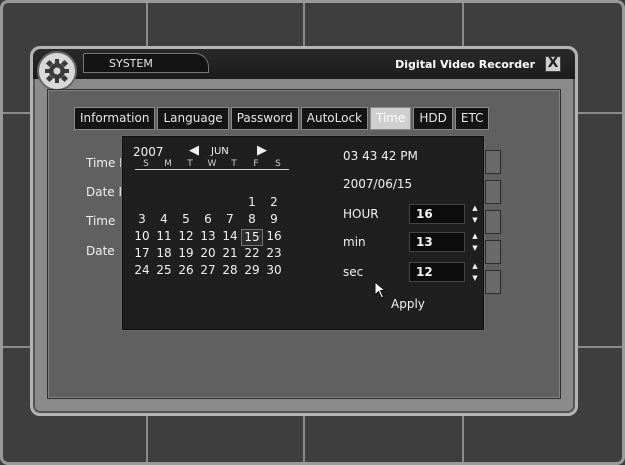  What do you see at coordinates (100, 251) in the screenshot?
I see `date-label: Date` at bounding box center [100, 251].